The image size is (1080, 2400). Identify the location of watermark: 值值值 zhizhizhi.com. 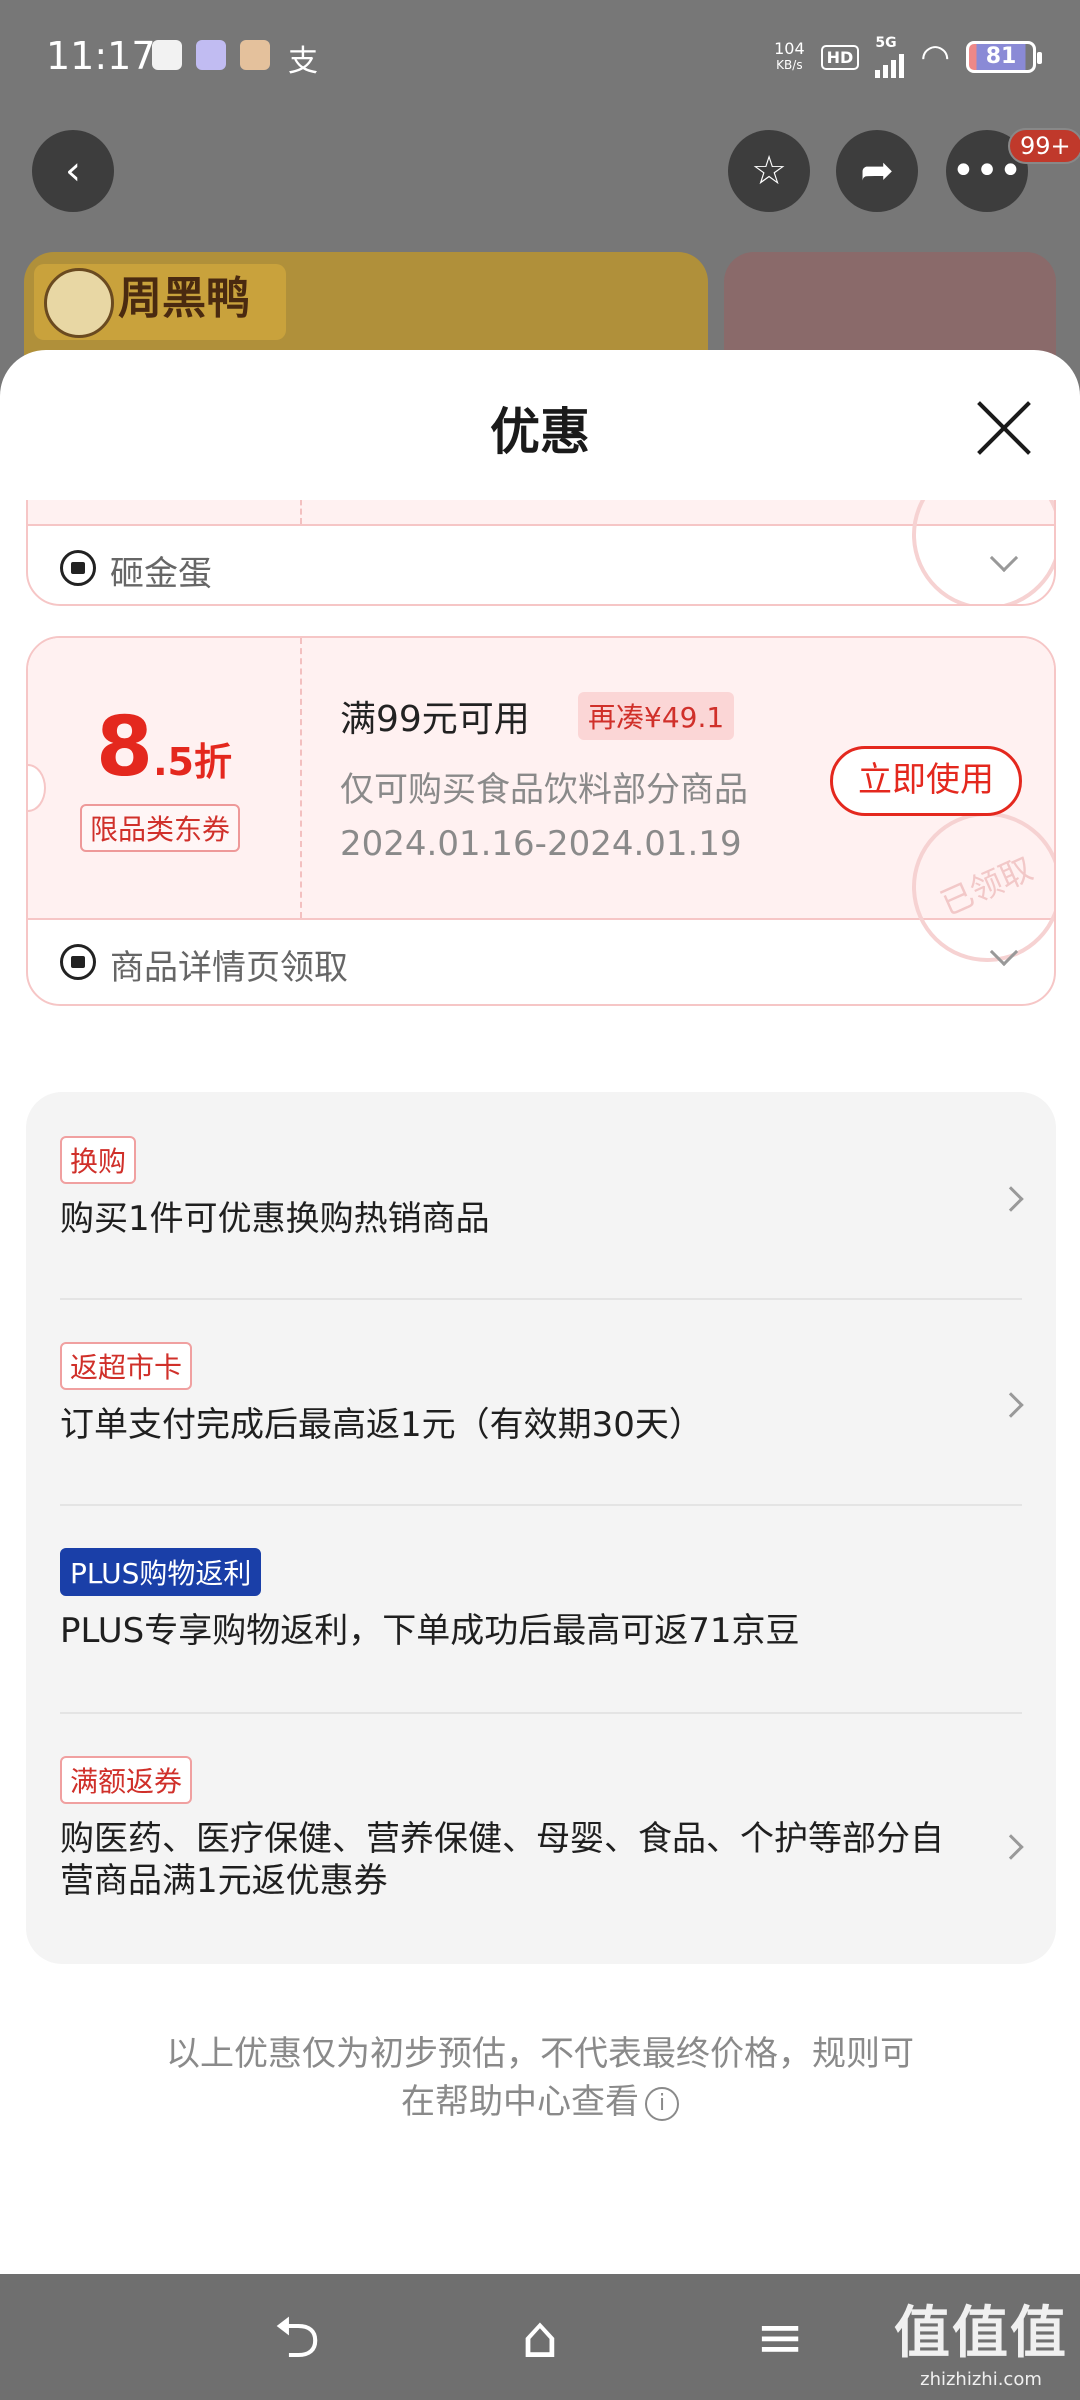
(981, 2339).